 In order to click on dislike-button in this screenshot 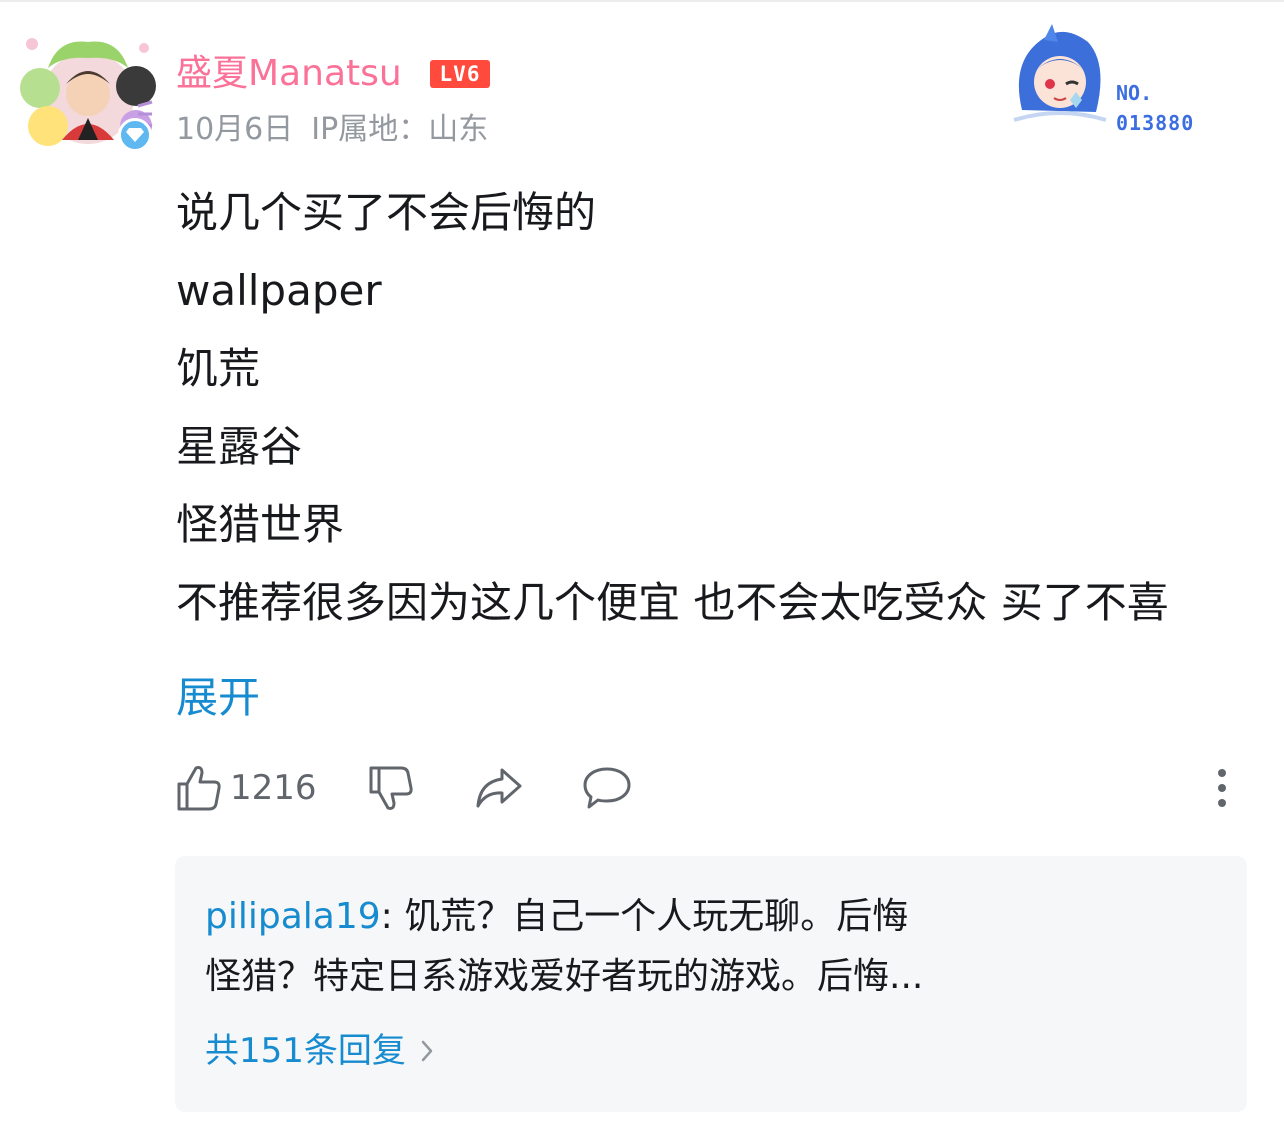, I will do `click(391, 788)`.